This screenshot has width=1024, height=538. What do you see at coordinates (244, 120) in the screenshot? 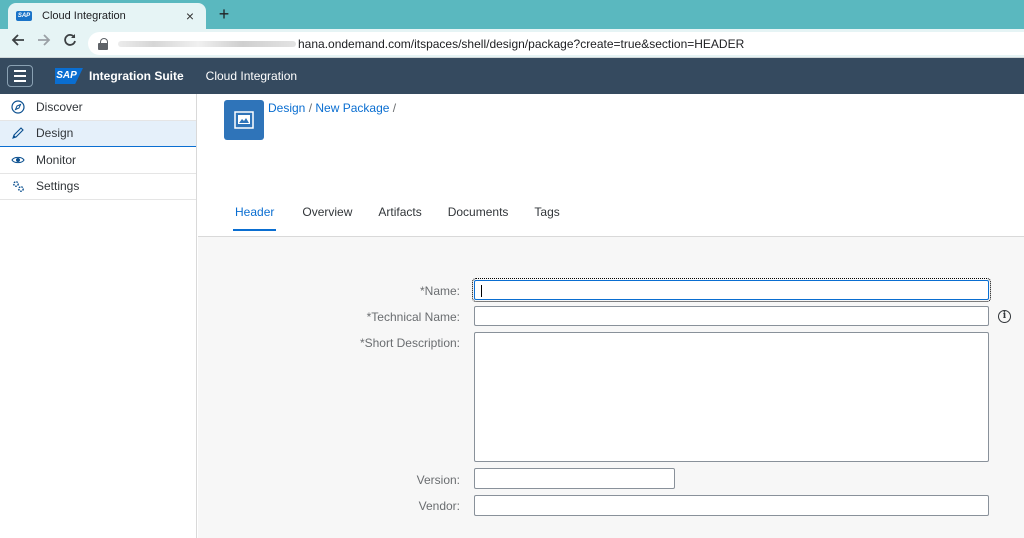
I see `package-image-icon` at bounding box center [244, 120].